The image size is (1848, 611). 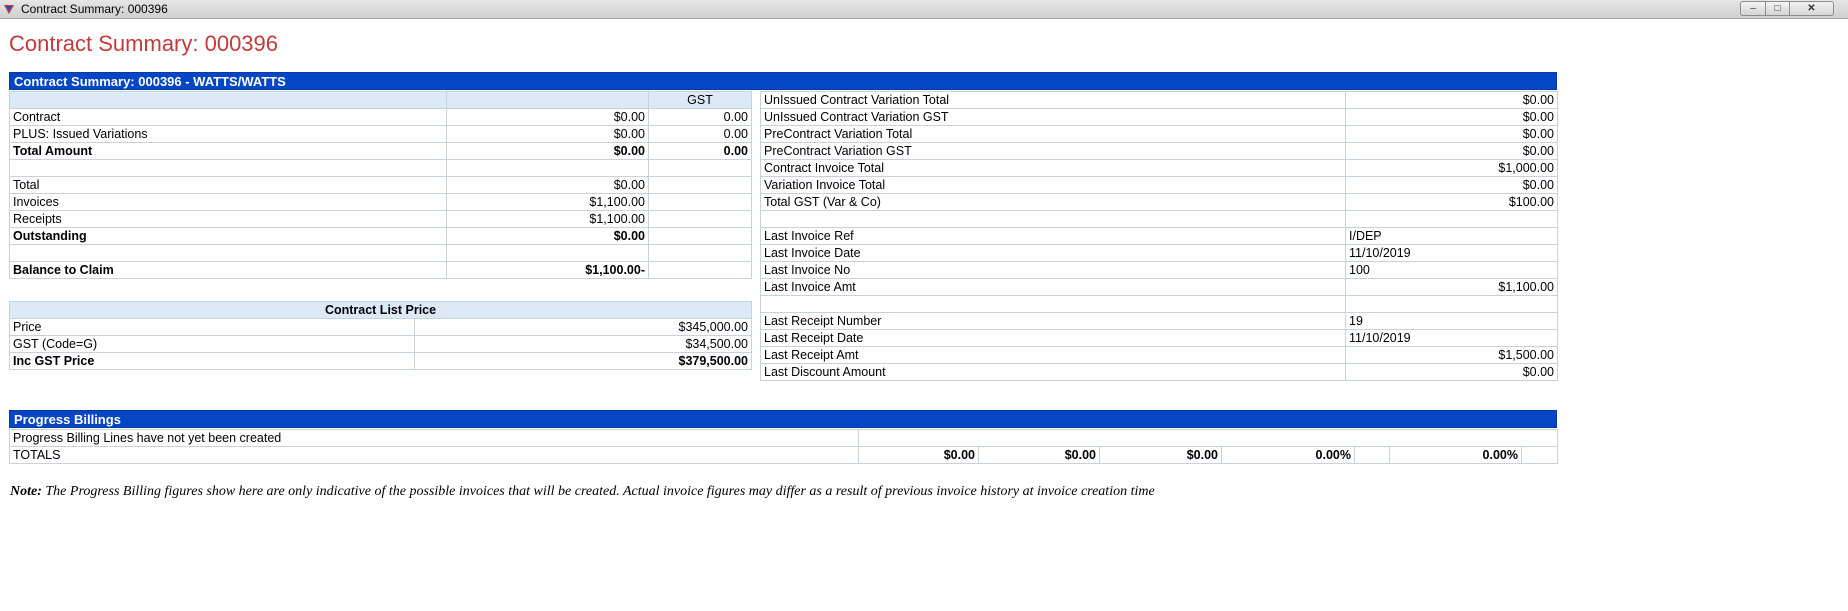 I want to click on summary-row: Invoices $1,100.00, so click(x=380, y=202).